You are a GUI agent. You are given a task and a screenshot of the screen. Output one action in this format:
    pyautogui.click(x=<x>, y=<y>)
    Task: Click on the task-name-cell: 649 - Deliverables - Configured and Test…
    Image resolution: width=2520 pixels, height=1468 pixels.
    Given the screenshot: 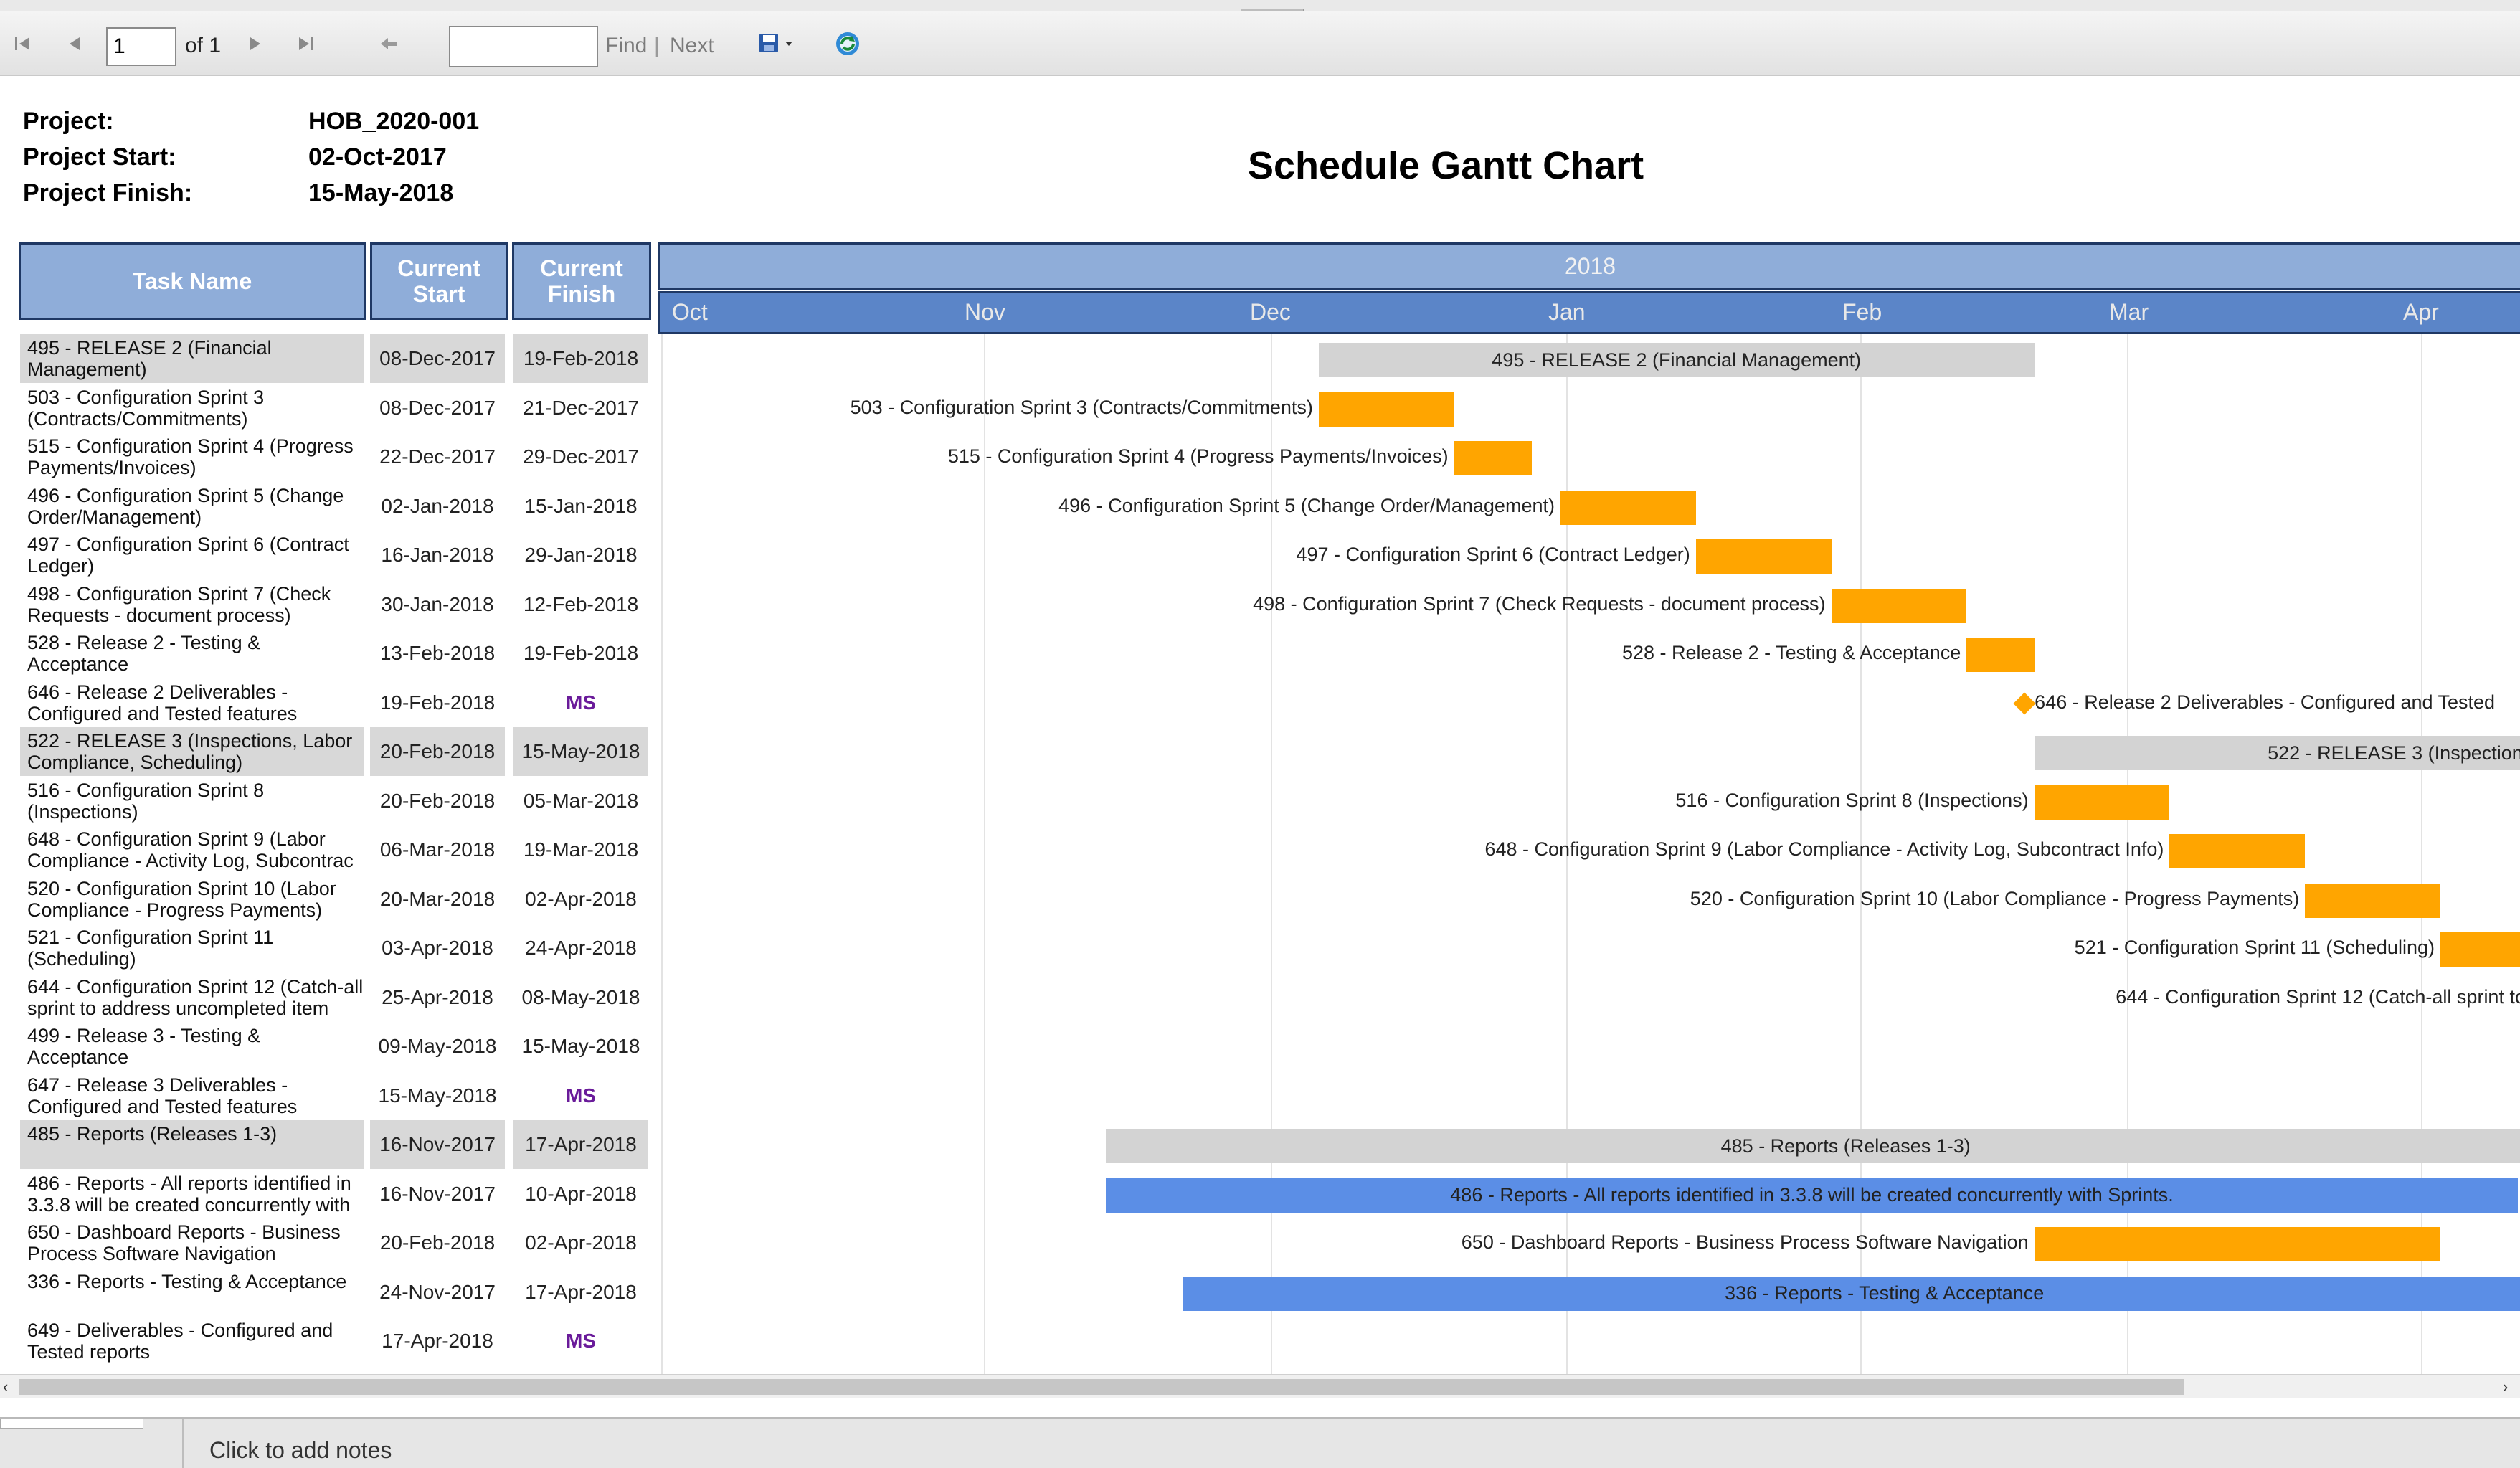 What is the action you would take?
    pyautogui.click(x=180, y=1341)
    